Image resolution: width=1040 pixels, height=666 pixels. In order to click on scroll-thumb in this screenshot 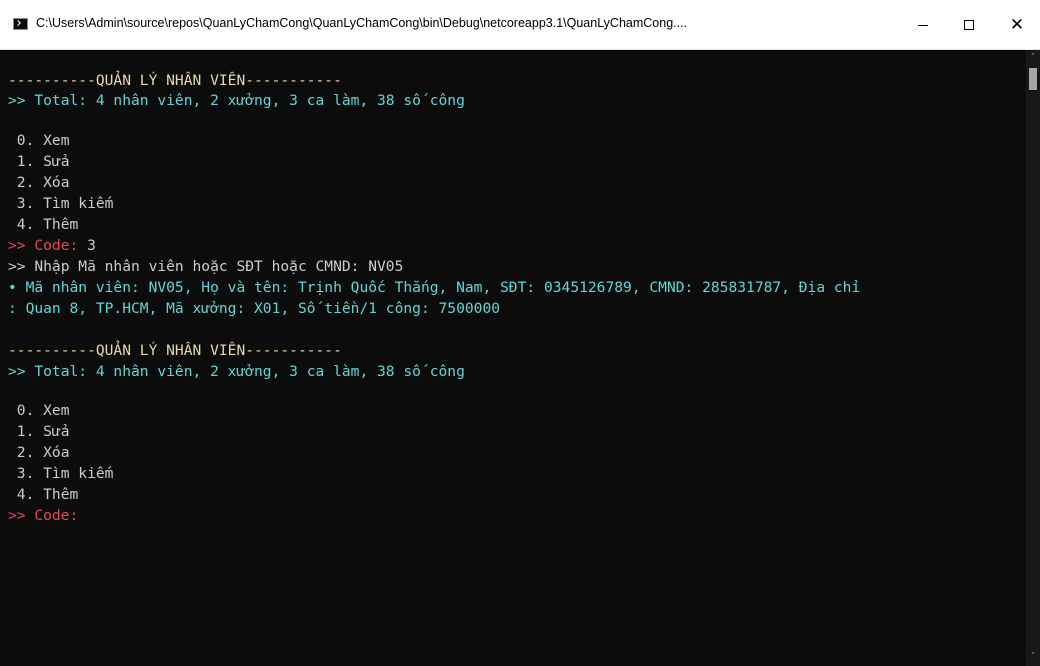, I will do `click(1033, 79)`.